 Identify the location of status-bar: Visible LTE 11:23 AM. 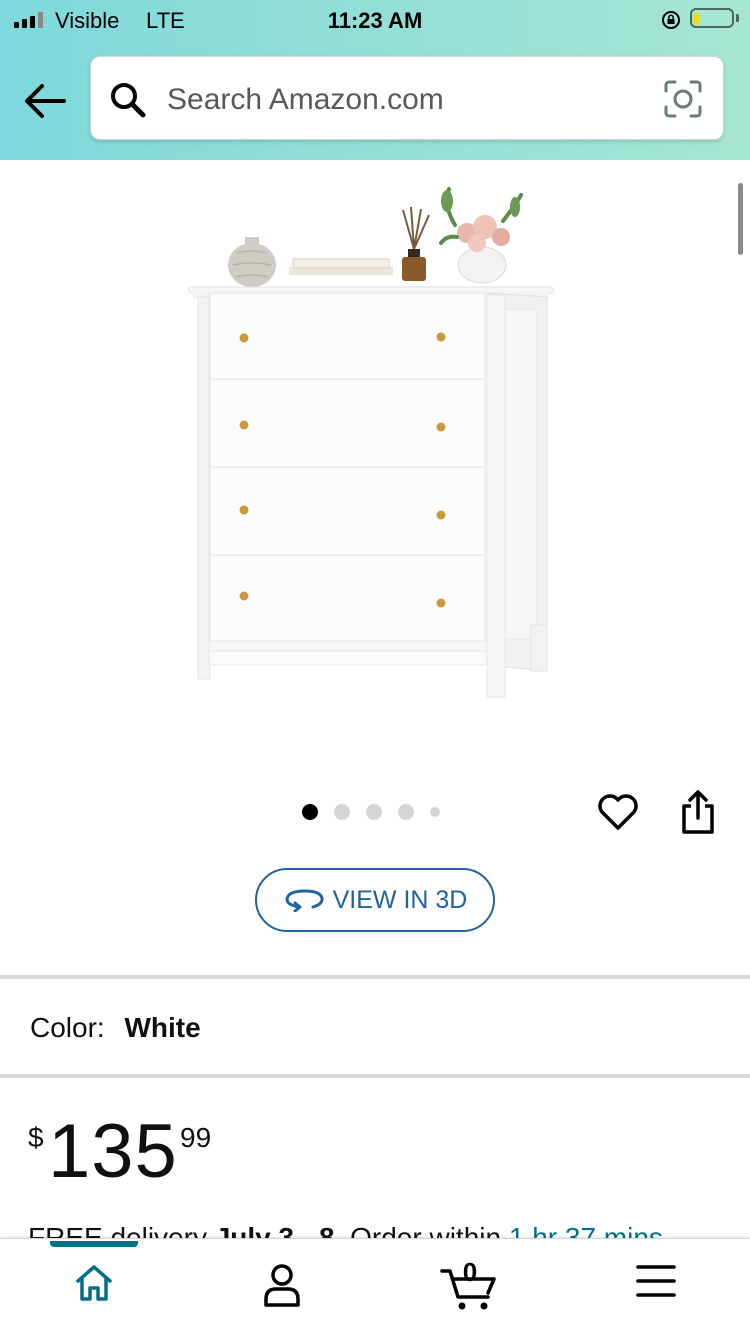
(375, 21).